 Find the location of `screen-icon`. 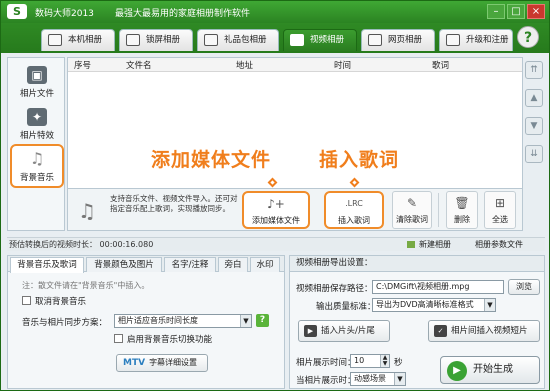

screen-icon is located at coordinates (133, 40).